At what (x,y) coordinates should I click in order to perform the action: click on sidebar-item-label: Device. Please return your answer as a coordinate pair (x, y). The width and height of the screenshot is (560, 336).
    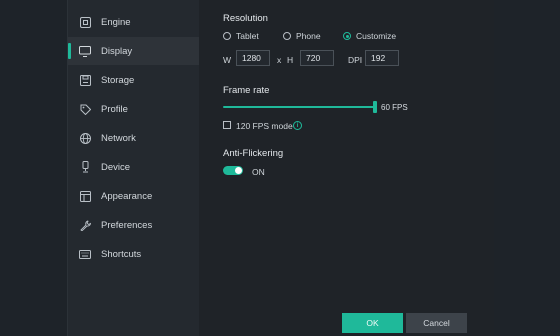
    Looking at the image, I should click on (116, 167).